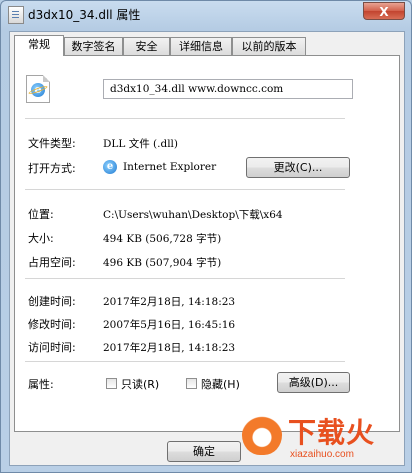 This screenshot has height=473, width=412. I want to click on readonly-checkbox, so click(111, 383).